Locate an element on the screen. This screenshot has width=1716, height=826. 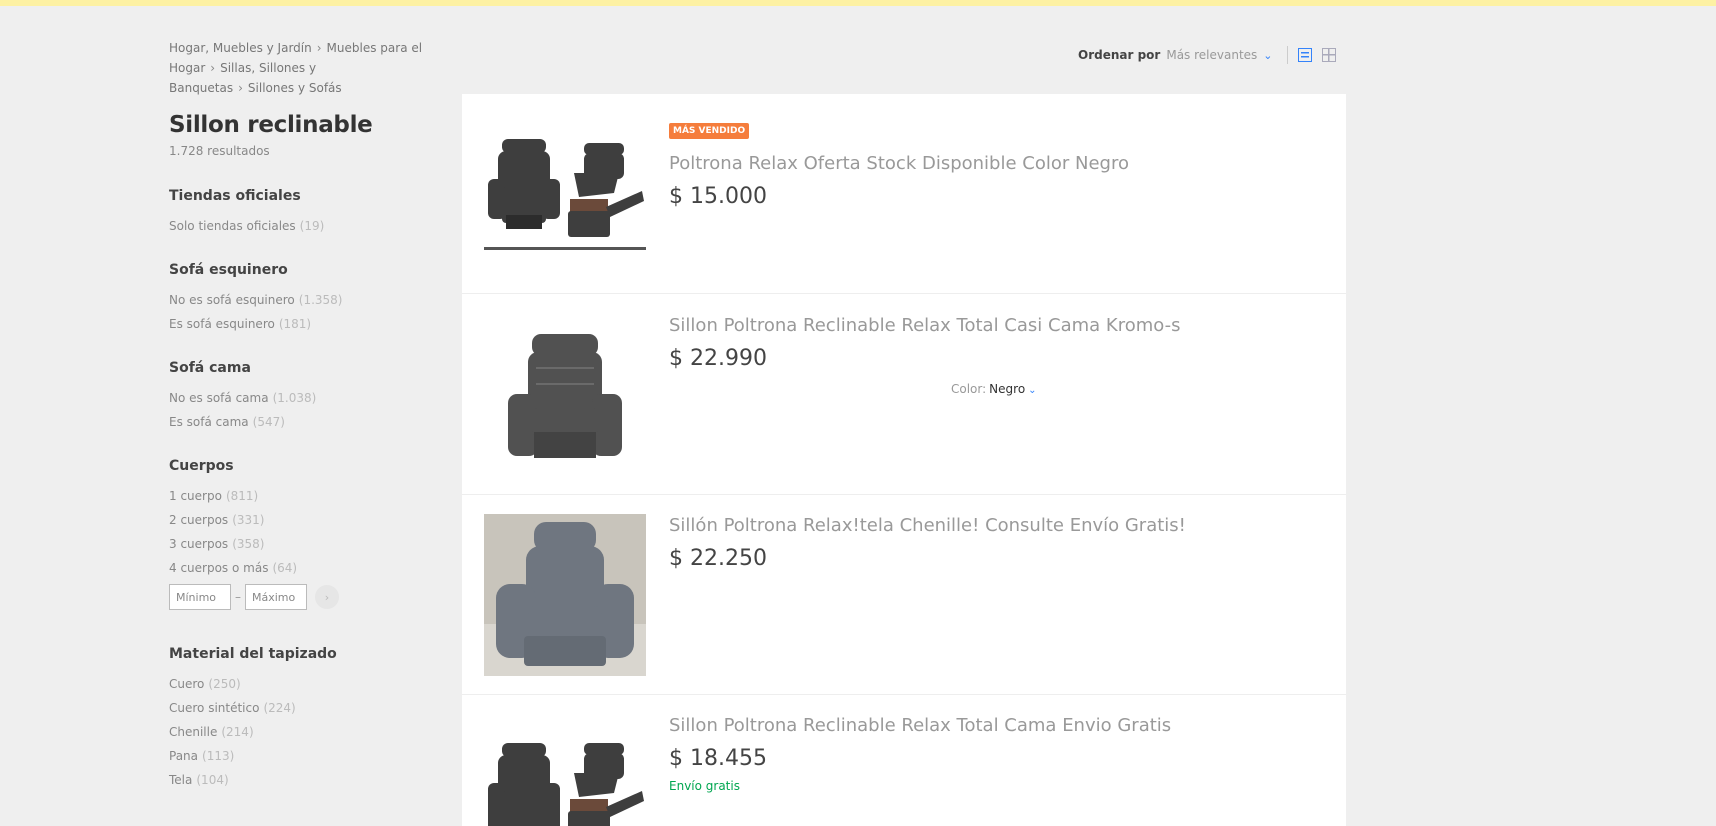
filter-option-label: 3 cuerpos is located at coordinates (199, 544).